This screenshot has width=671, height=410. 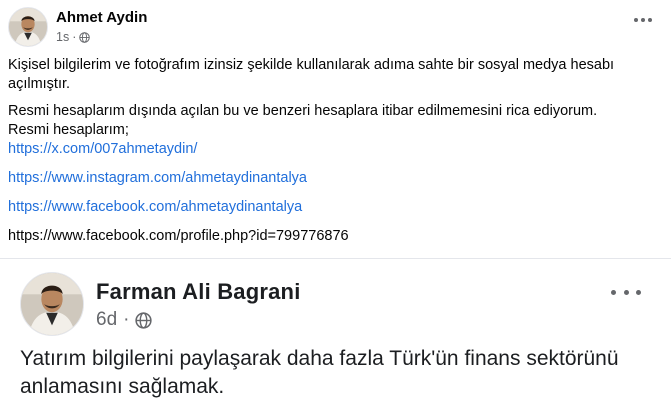 I want to click on post-meta: 1s ·, so click(x=73, y=37).